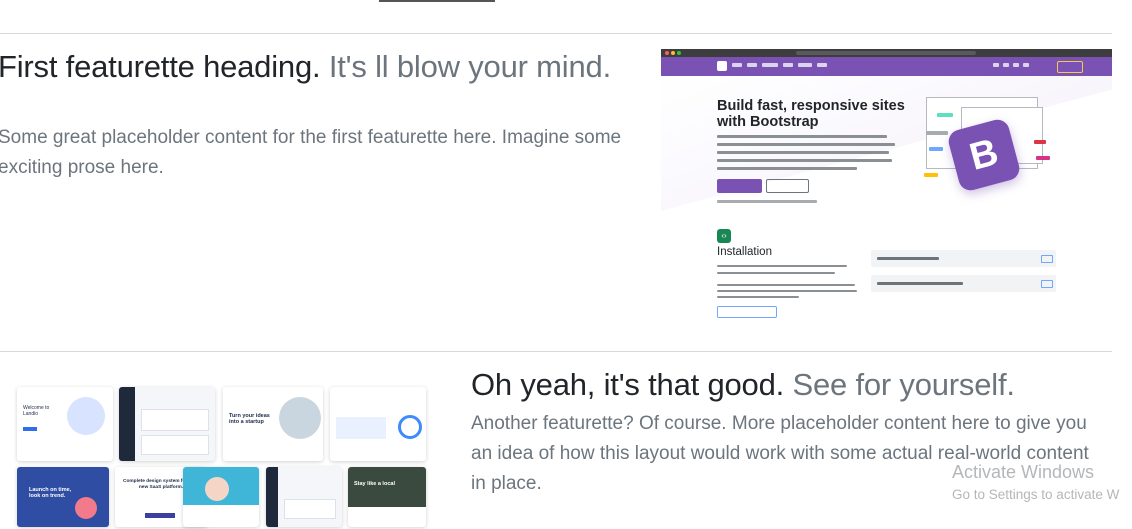 The width and height of the screenshot is (1132, 529). What do you see at coordinates (469, 66) in the screenshot?
I see `featurette-1-heading-muted: It's ll blow your mind.` at bounding box center [469, 66].